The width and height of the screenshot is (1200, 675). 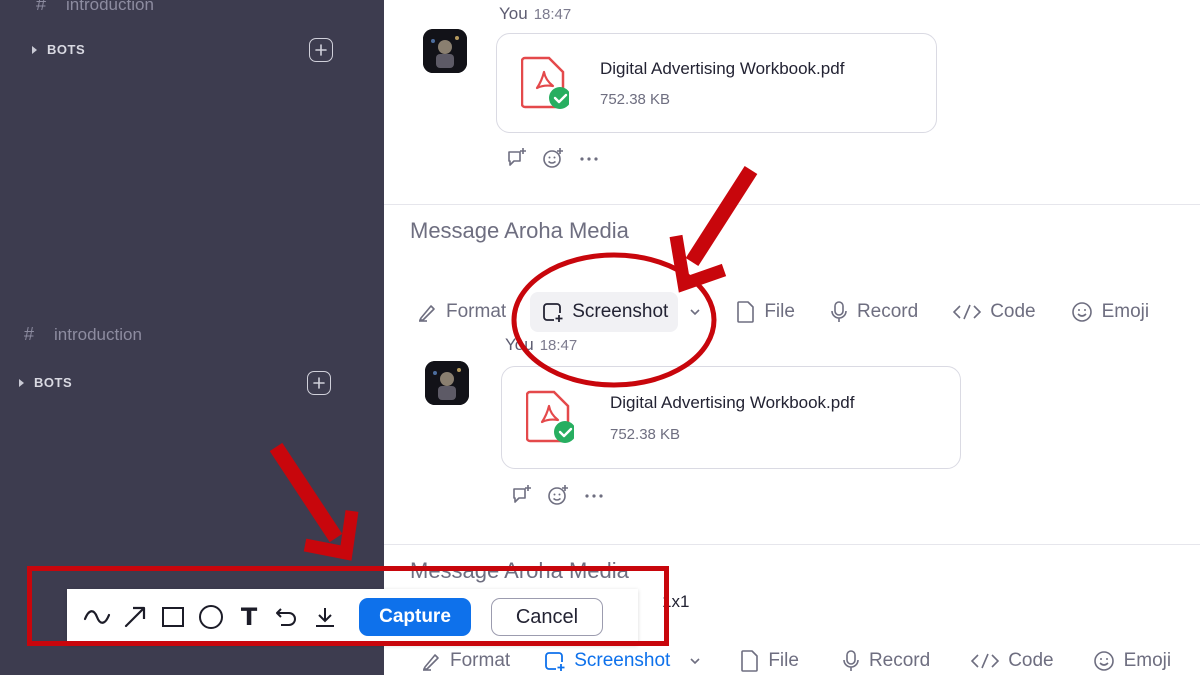 I want to click on highlight-rectangle, so click(x=348, y=606).